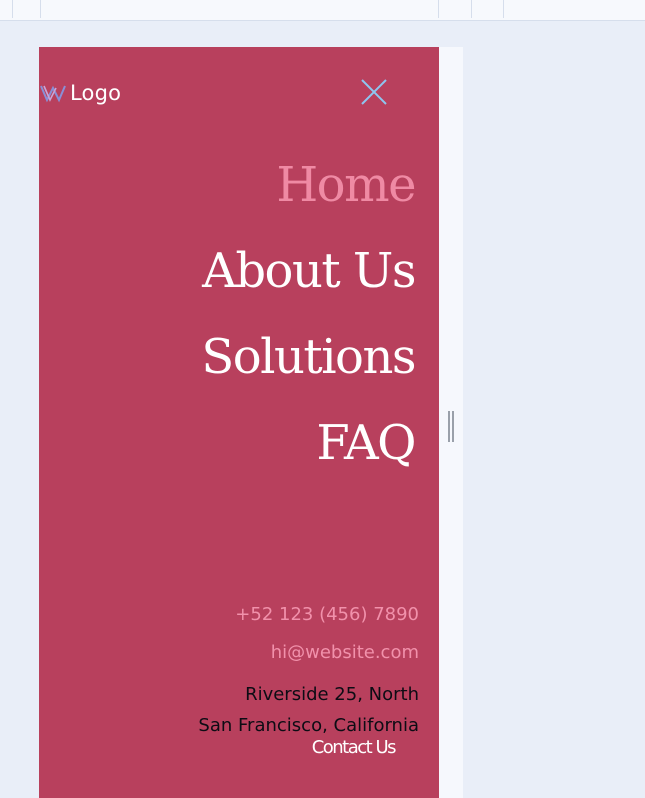 Image resolution: width=645 pixels, height=798 pixels. Describe the element at coordinates (451, 426) in the screenshot. I see `resize-handle` at that location.